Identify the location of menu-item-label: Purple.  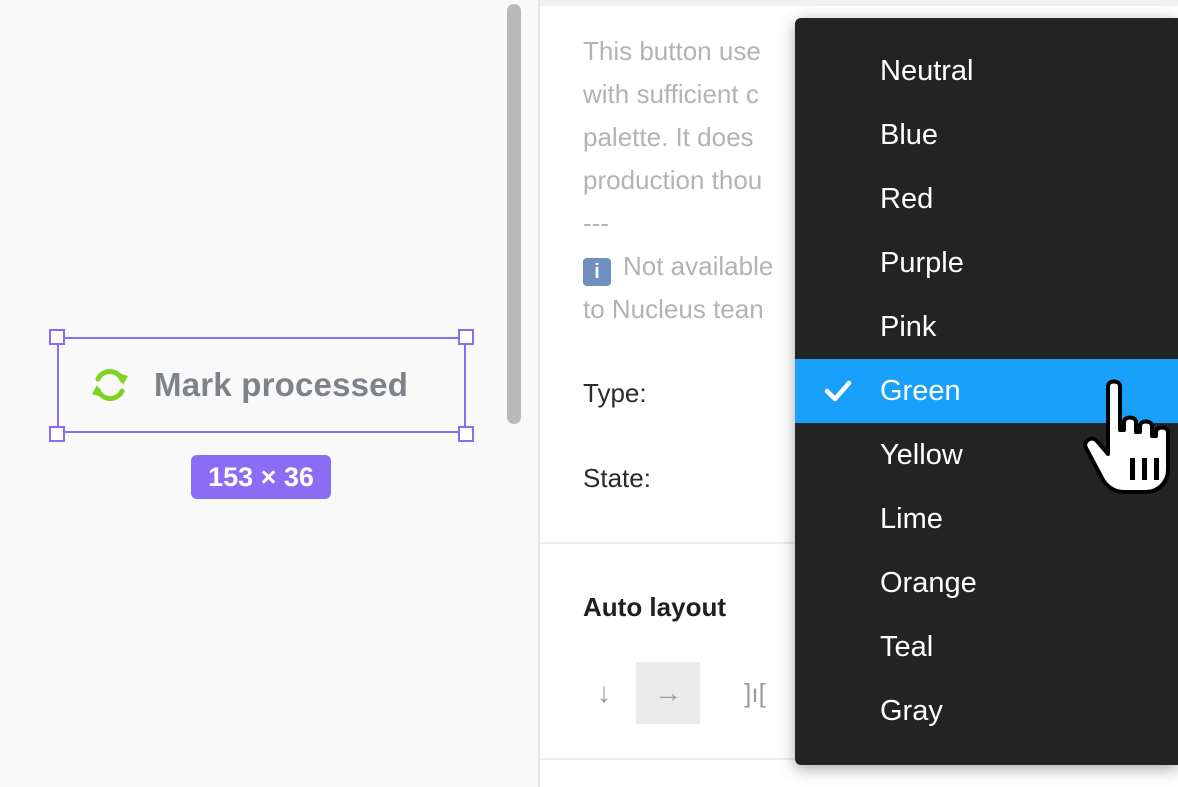
(922, 263).